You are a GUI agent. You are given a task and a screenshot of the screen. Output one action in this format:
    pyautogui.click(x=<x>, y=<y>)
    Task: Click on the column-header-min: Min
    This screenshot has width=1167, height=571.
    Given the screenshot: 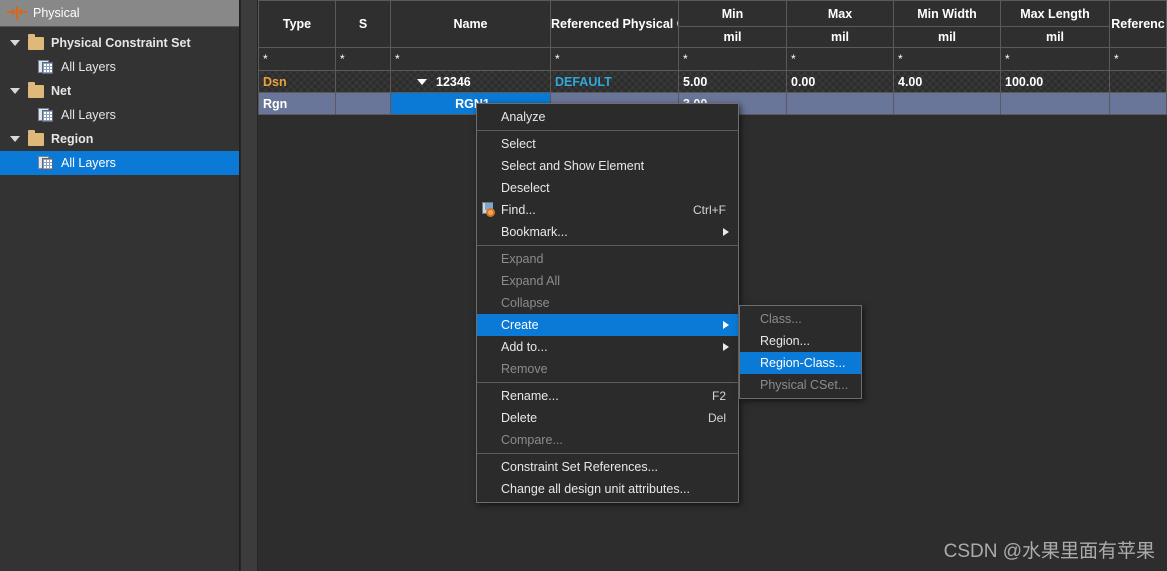 What is the action you would take?
    pyautogui.click(x=732, y=13)
    